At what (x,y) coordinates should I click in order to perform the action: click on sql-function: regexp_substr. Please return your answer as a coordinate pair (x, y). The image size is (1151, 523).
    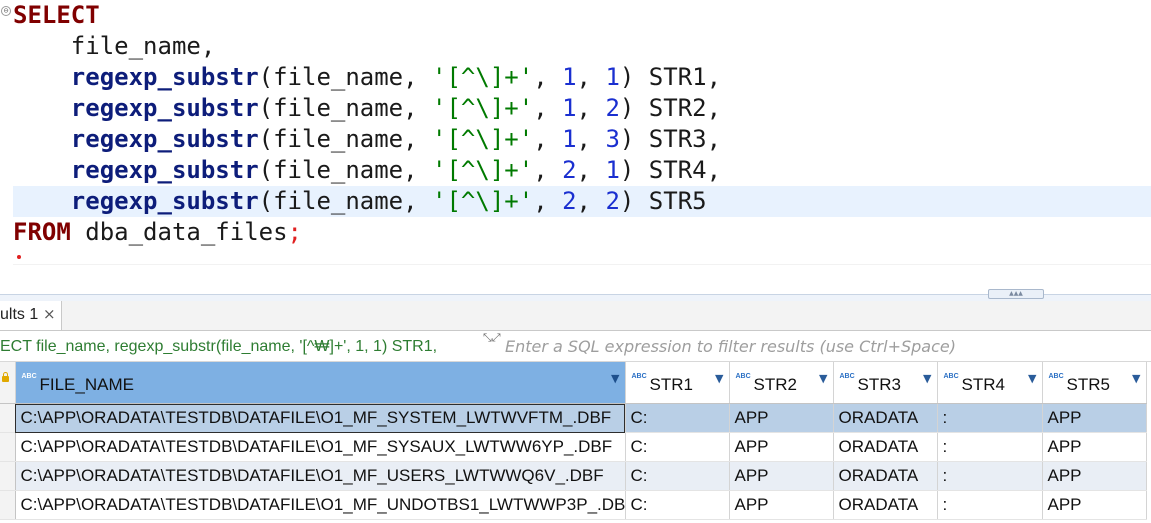
    Looking at the image, I should click on (164, 139).